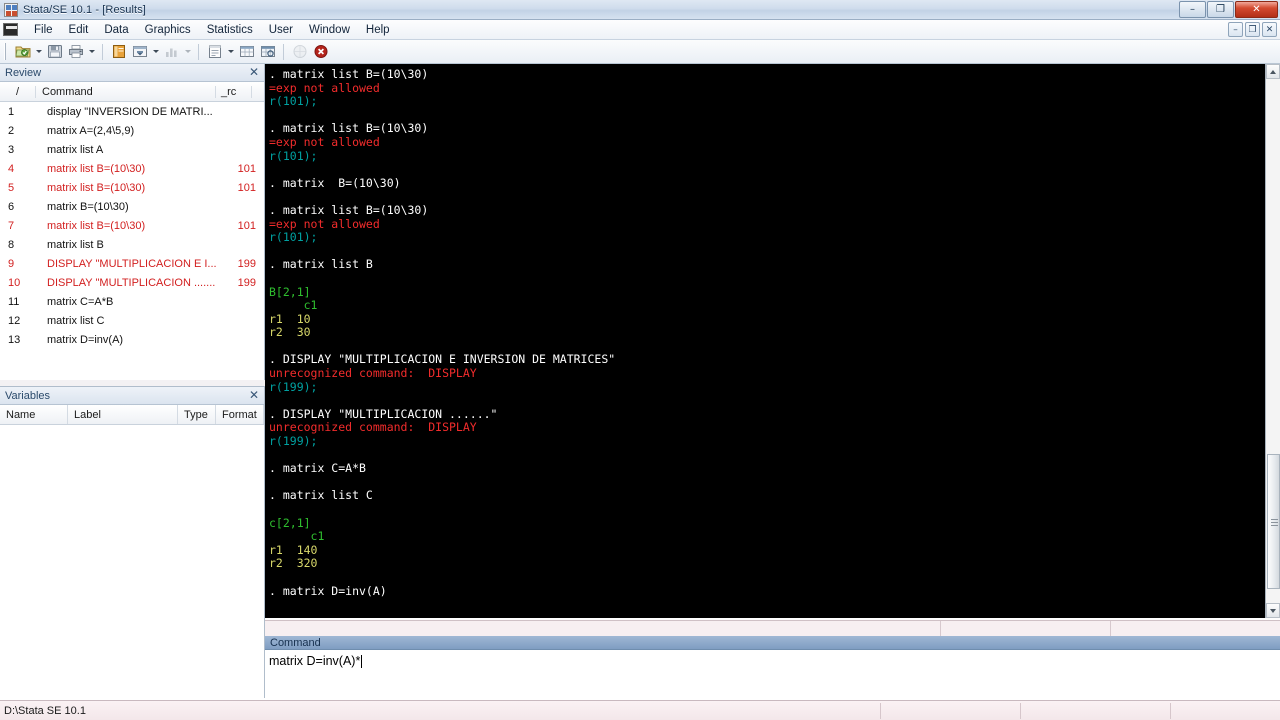 This screenshot has height=720, width=1280. I want to click on review-close-icon: ✕, so click(254, 72).